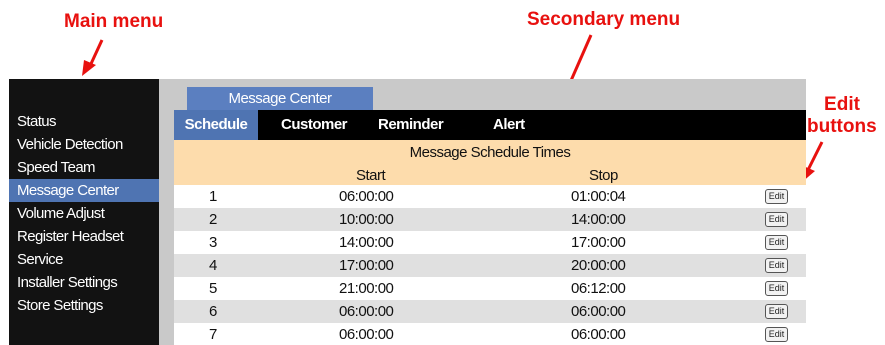 The width and height of the screenshot is (885, 345). Describe the element at coordinates (314, 125) in the screenshot. I see `tab-customer: Customer` at that location.